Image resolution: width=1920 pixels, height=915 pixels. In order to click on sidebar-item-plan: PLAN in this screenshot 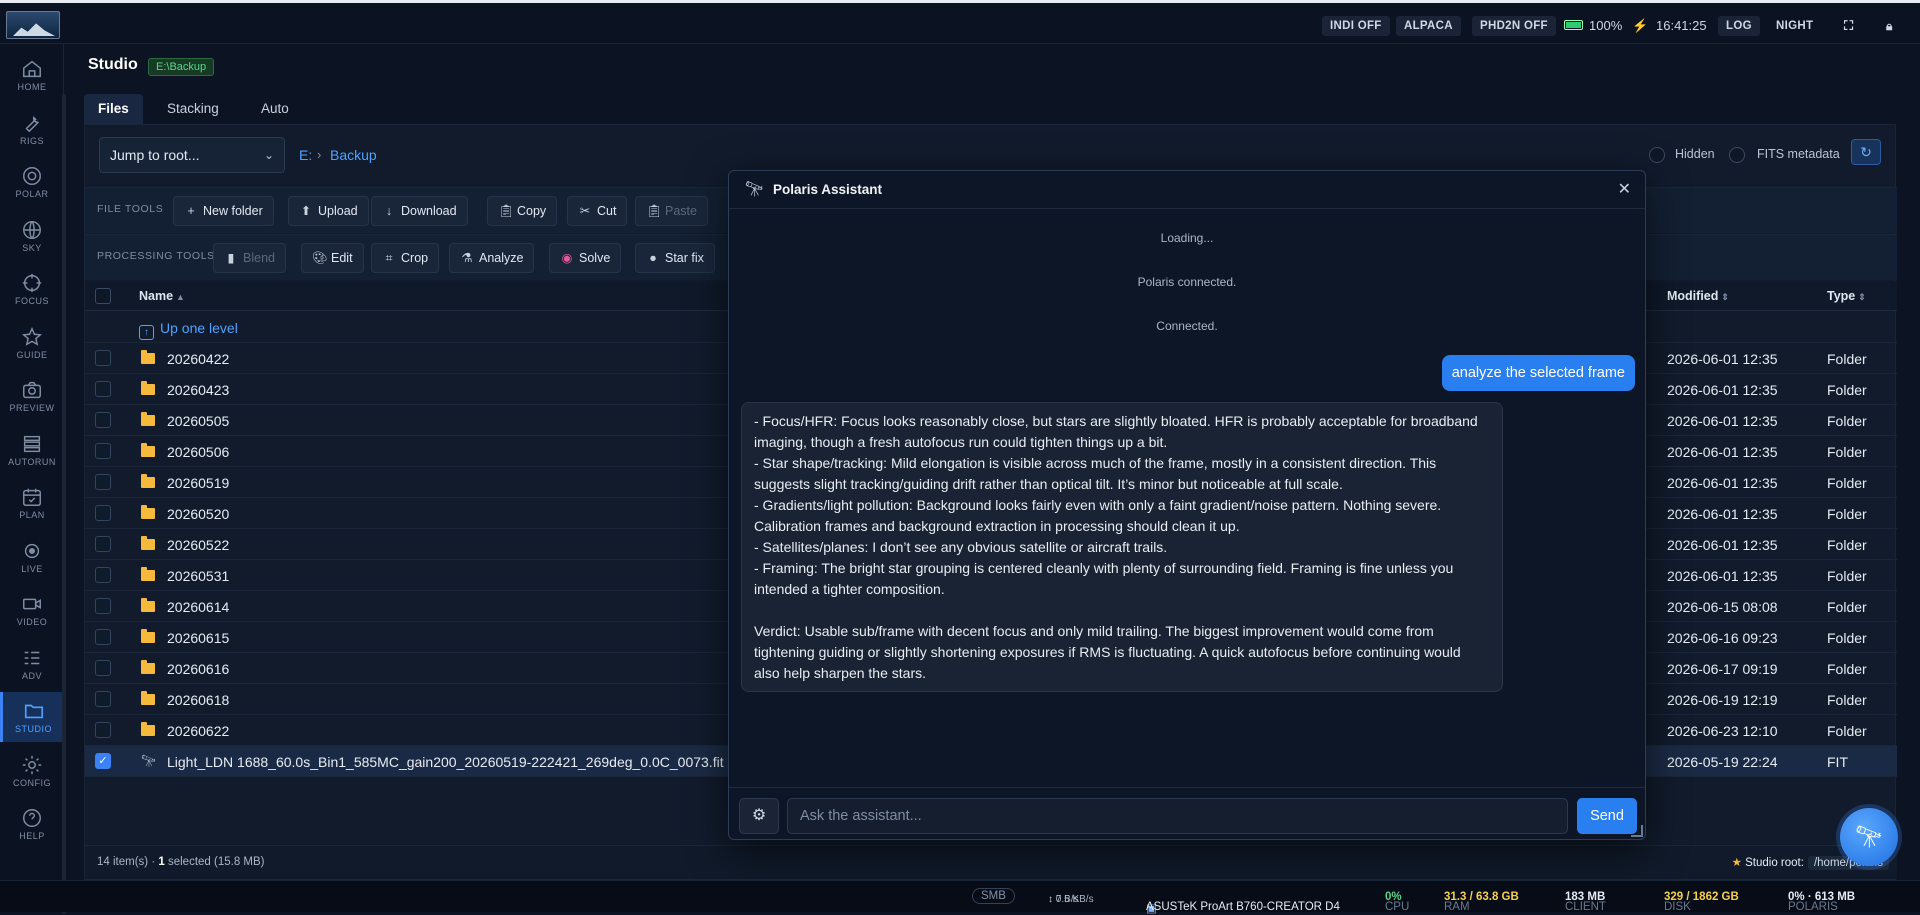, I will do `click(32, 503)`.